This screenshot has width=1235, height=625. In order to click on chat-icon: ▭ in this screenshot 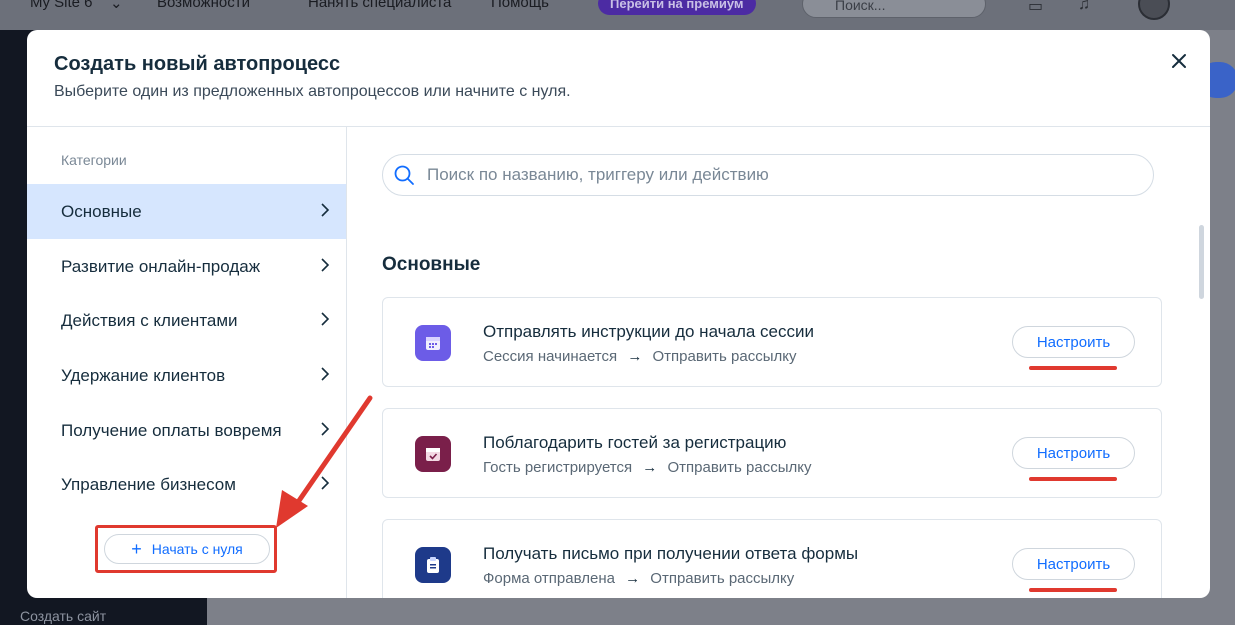, I will do `click(1035, 8)`.